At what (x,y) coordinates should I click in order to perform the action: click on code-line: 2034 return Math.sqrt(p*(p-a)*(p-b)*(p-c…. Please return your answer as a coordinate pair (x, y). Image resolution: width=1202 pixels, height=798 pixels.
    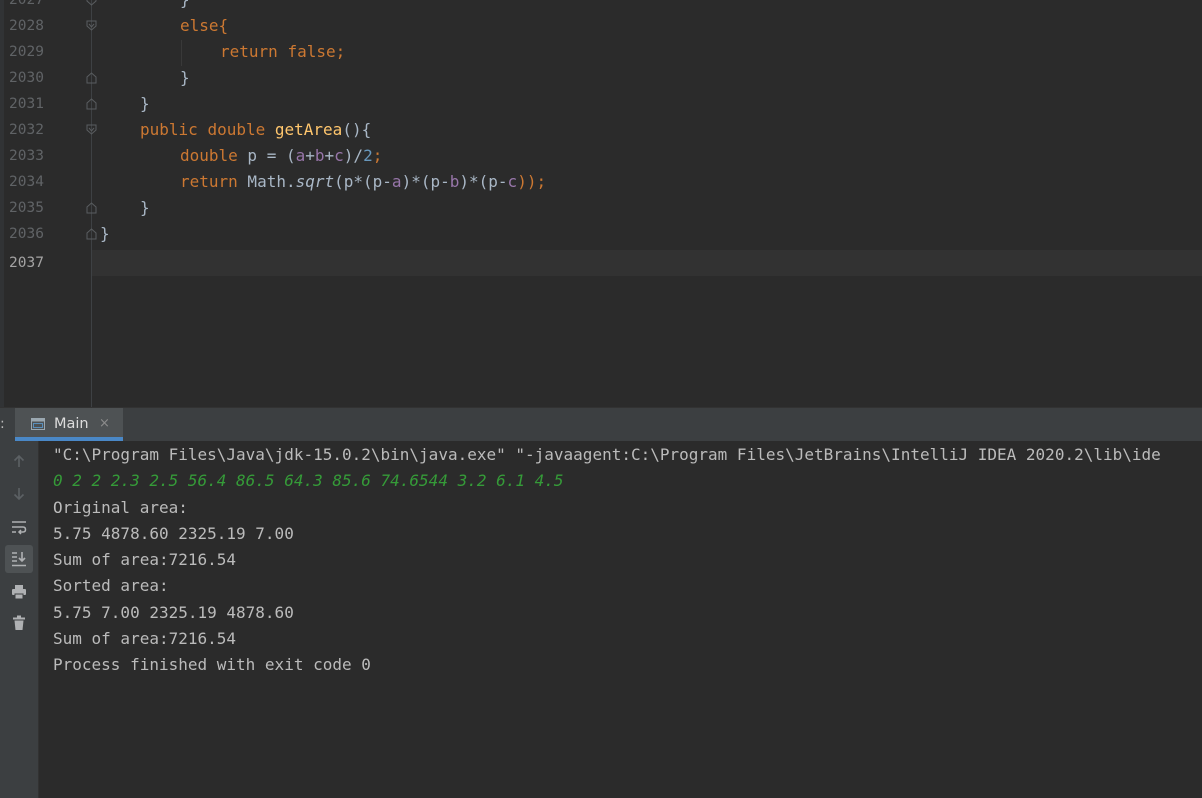
    Looking at the image, I should click on (601, 182).